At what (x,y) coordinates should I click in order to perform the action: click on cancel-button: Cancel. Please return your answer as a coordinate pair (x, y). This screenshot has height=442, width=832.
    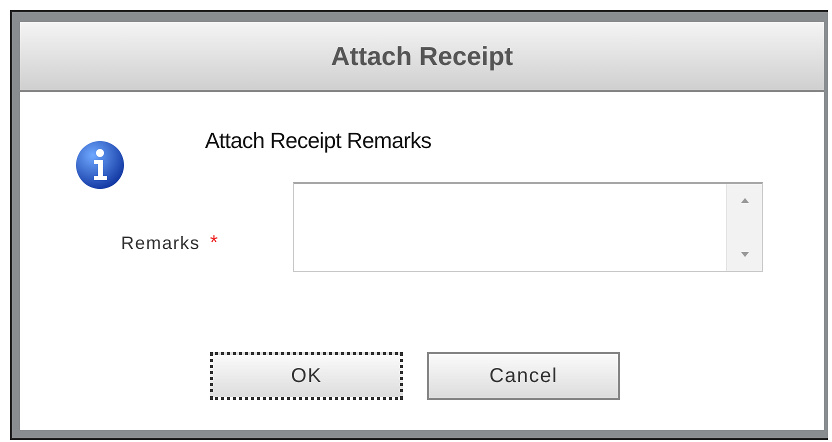
    Looking at the image, I should click on (523, 376).